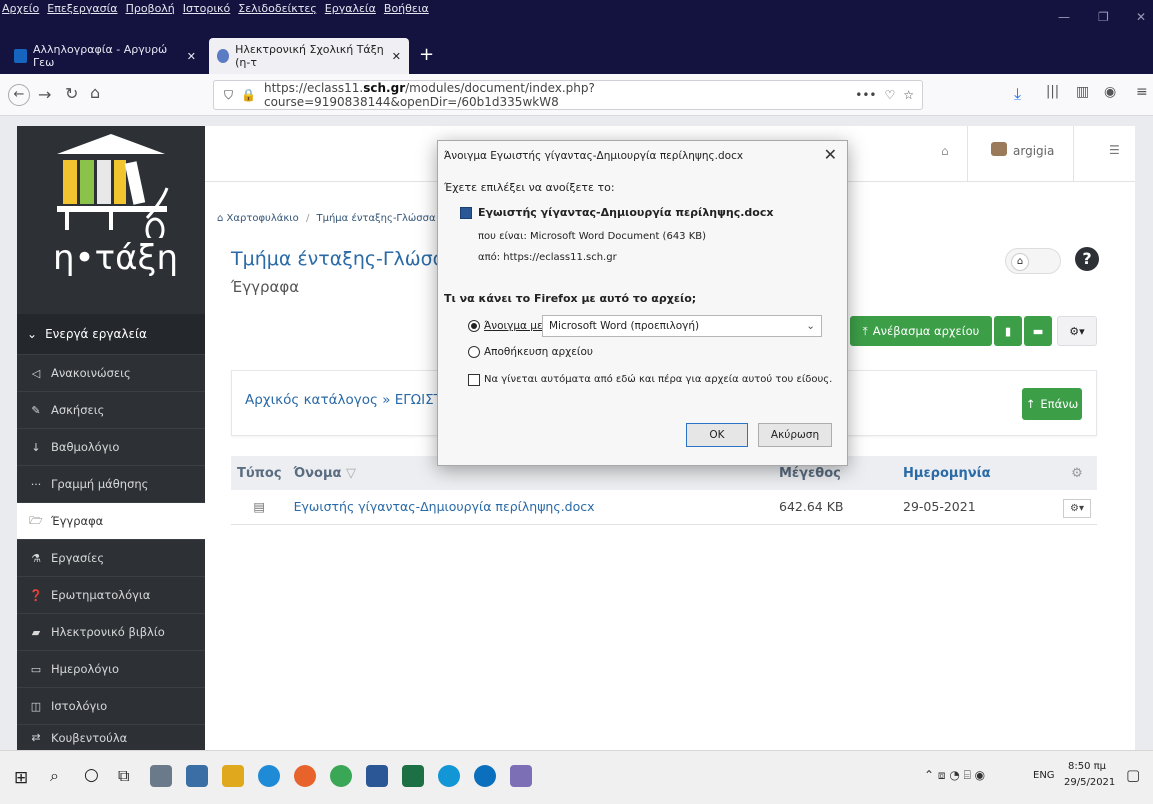  What do you see at coordinates (111, 446) in the screenshot?
I see `sidebar-item-gradebook: ↓ Βαθμολόγιο` at bounding box center [111, 446].